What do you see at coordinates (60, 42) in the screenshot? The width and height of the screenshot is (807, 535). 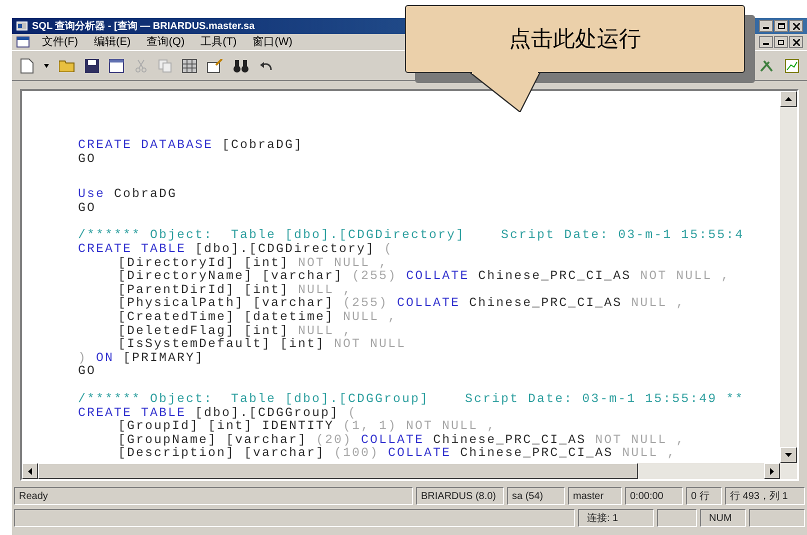 I see `menu-item: 文件(F)` at bounding box center [60, 42].